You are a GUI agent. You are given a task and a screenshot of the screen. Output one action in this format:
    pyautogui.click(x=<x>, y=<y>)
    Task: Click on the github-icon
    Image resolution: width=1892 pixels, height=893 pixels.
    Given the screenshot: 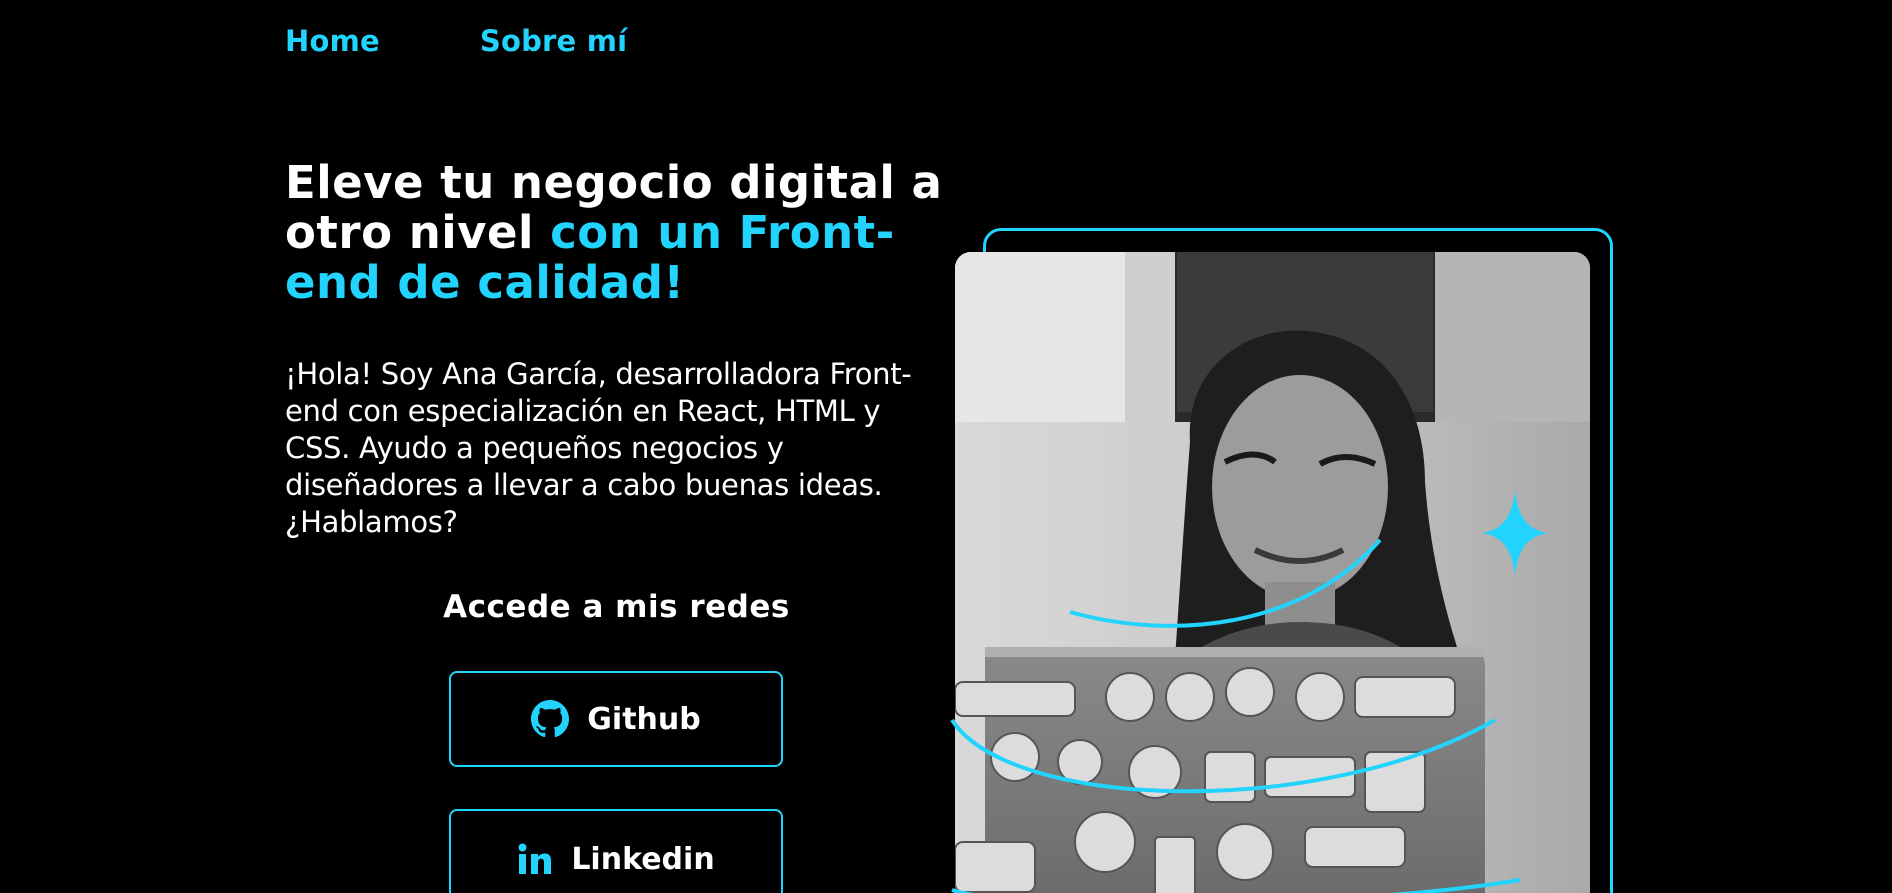 What is the action you would take?
    pyautogui.click(x=550, y=719)
    